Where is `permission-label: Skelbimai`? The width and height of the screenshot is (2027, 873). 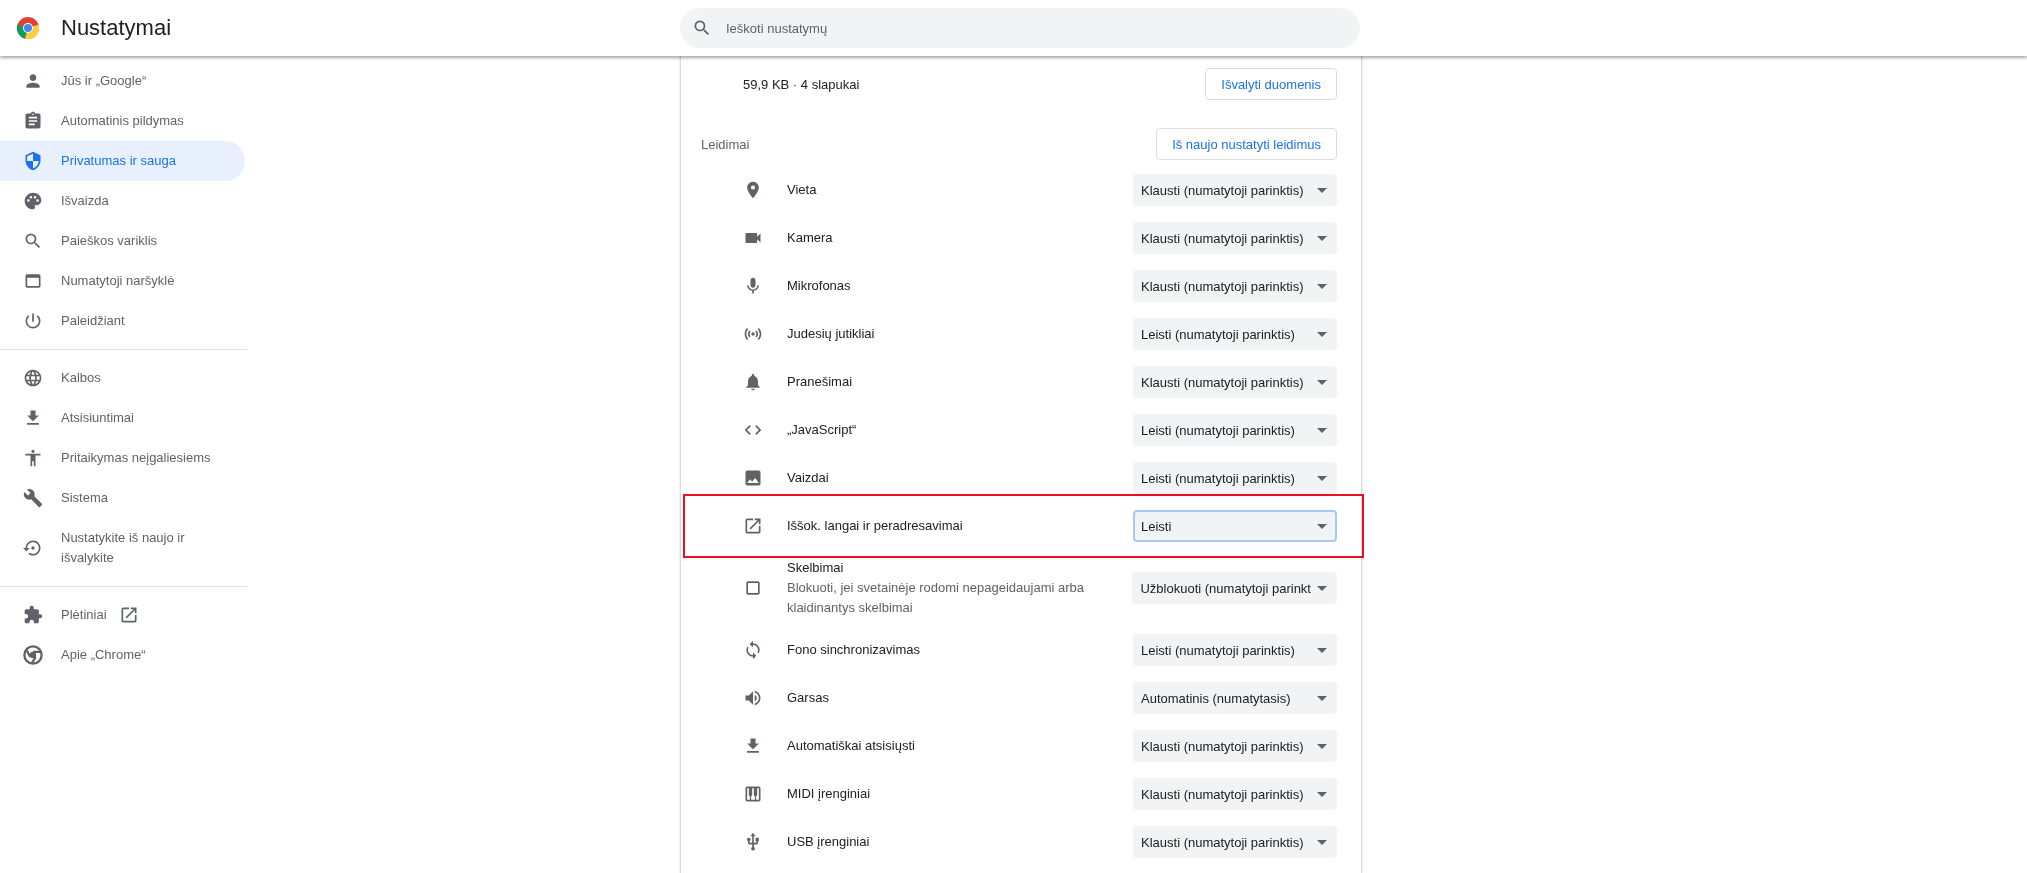
permission-label: Skelbimai is located at coordinates (816, 568).